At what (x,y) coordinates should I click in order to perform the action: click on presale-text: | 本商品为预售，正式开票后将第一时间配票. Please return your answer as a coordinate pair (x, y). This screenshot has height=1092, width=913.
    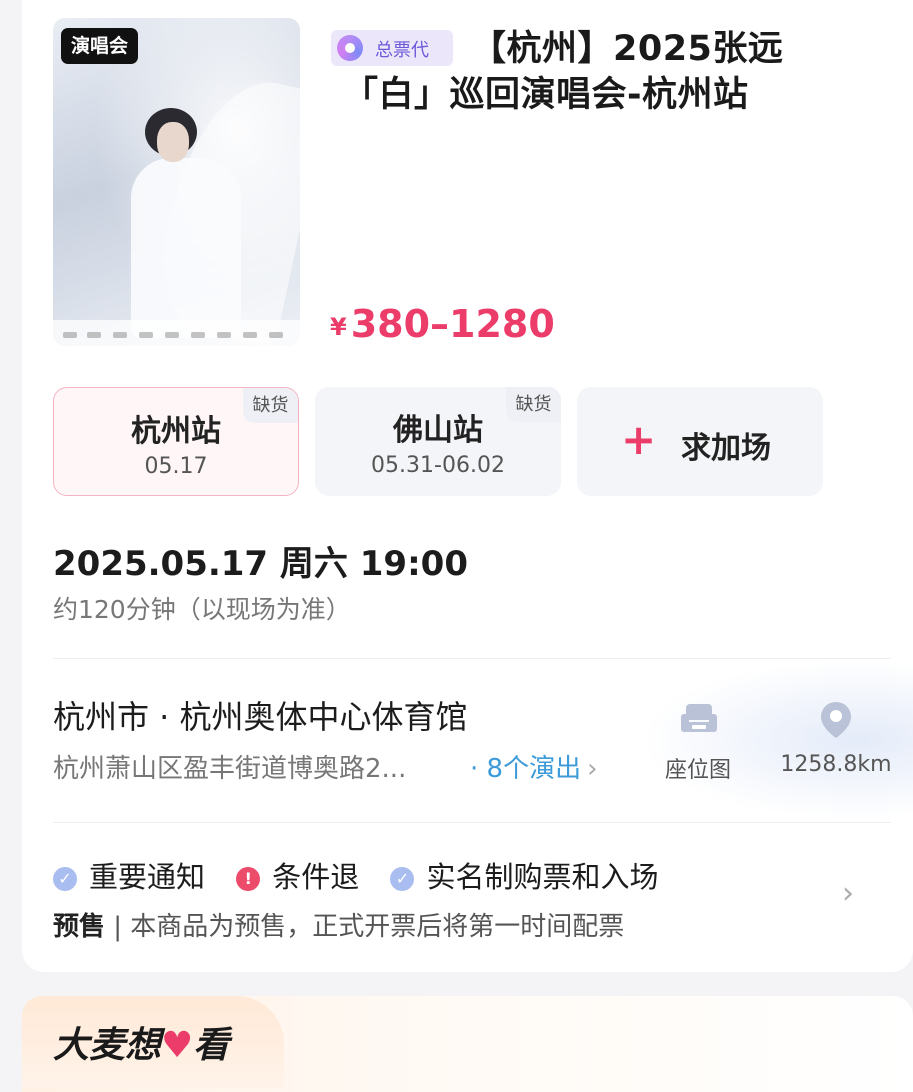
    Looking at the image, I should click on (365, 927).